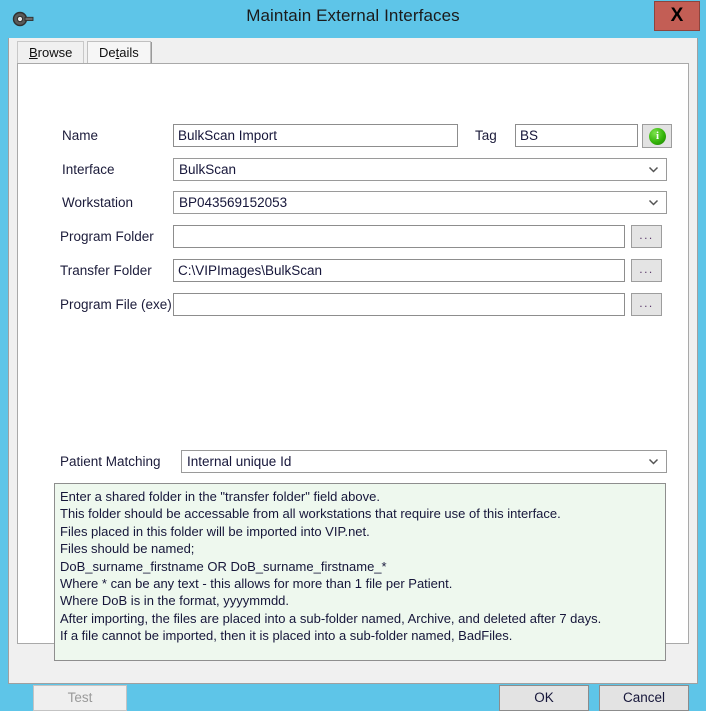 This screenshot has height=711, width=706. What do you see at coordinates (353, 51) in the screenshot?
I see `tab-strip: Browse Details` at bounding box center [353, 51].